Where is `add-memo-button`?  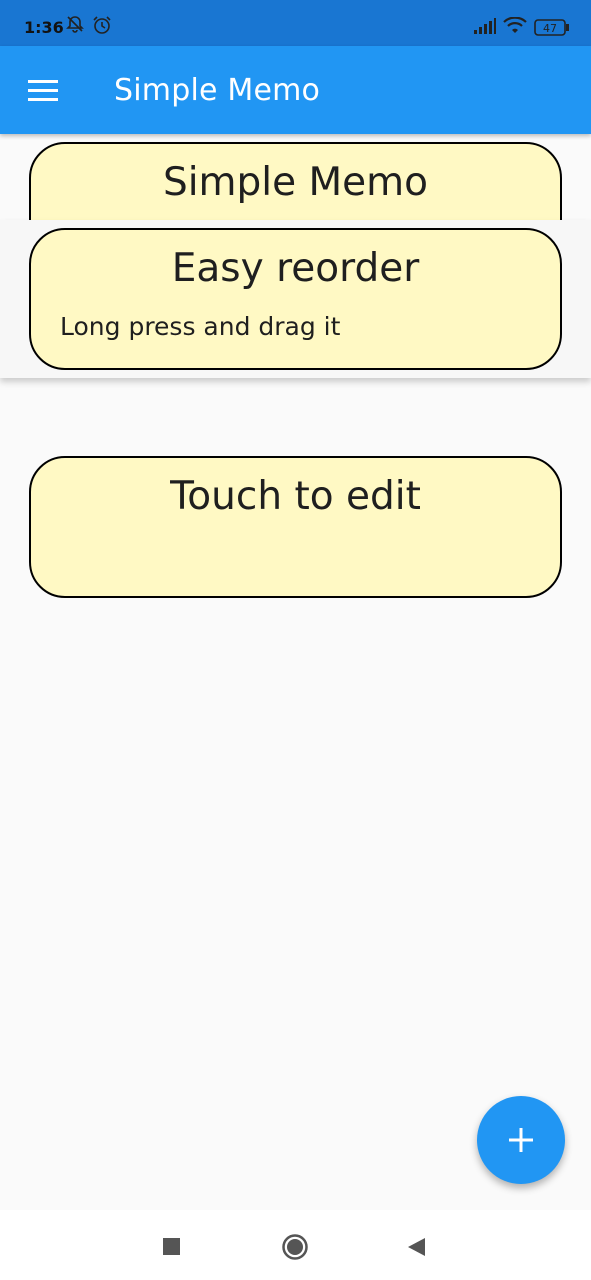
add-memo-button is located at coordinates (521, 1140).